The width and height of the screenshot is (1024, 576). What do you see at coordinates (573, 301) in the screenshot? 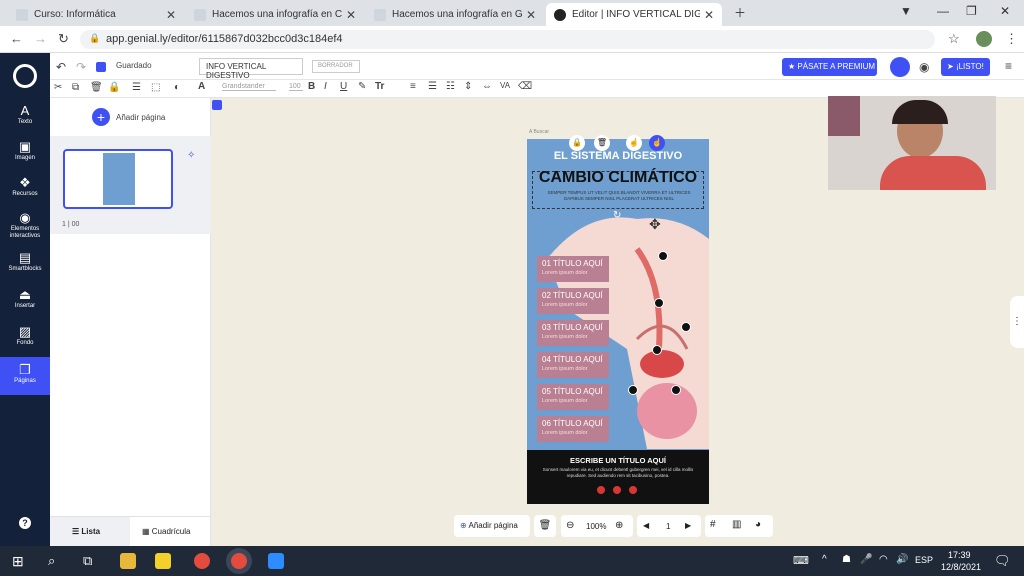
I see `list-item: 02 TÍTULO AQUÍ Lorem ipsum dolor` at bounding box center [573, 301].